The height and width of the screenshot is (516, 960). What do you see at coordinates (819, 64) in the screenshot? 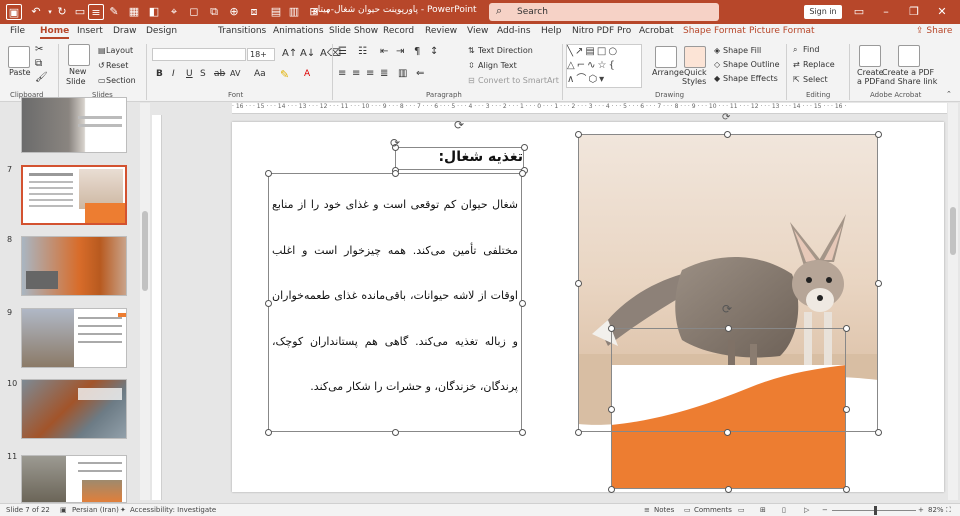
I see `replace-button: Replace` at bounding box center [819, 64].